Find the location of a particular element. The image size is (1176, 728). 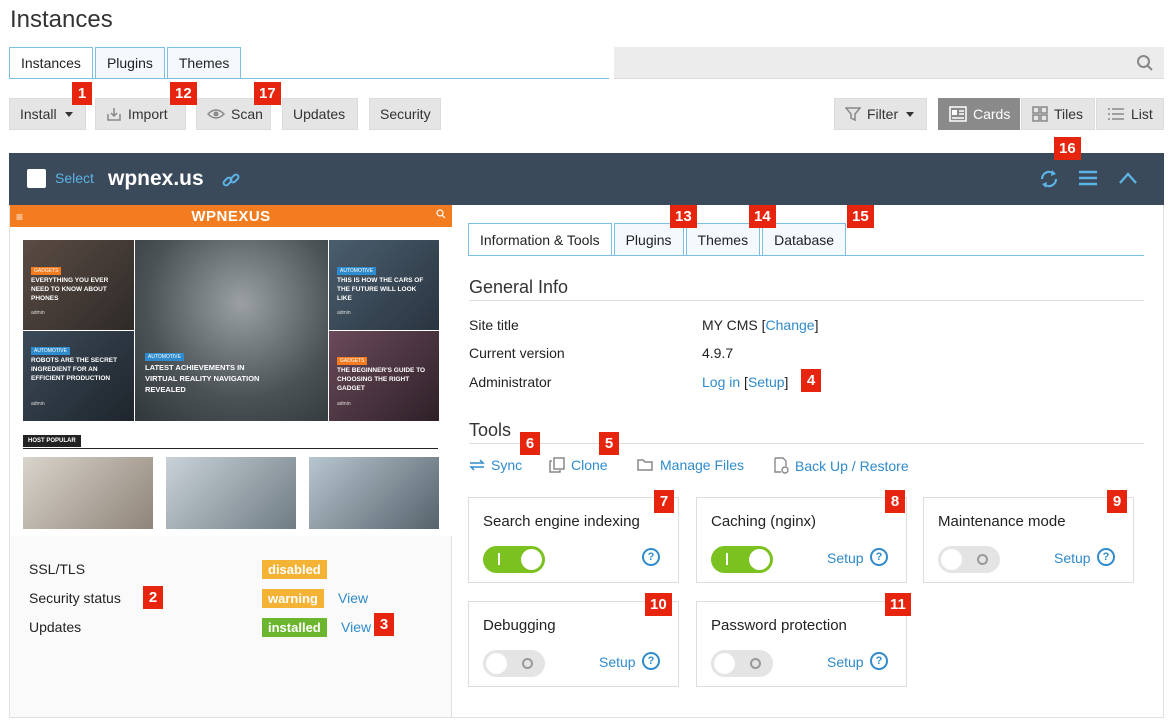

security-view-link: View is located at coordinates (353, 598).